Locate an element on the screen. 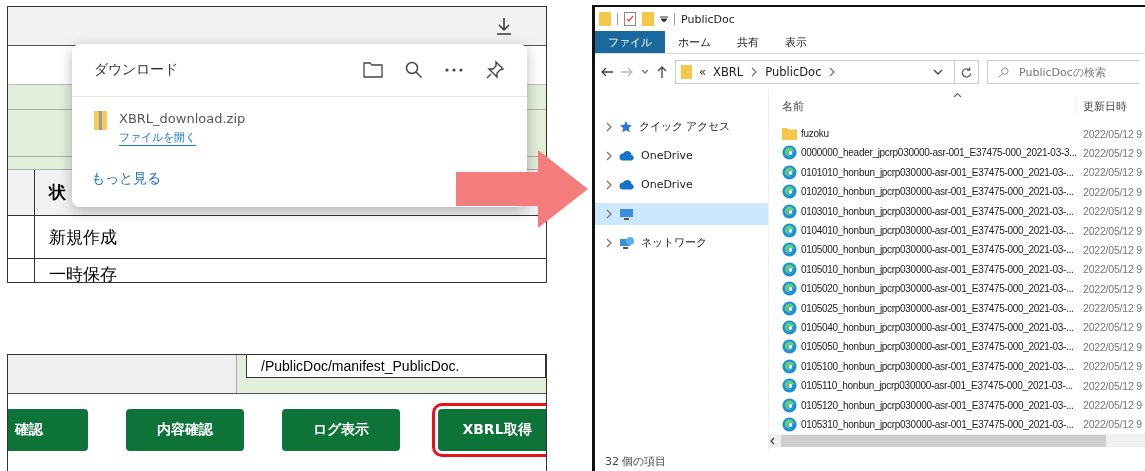 This screenshot has width=1145, height=471. popup-title: ダウンロード is located at coordinates (136, 70).